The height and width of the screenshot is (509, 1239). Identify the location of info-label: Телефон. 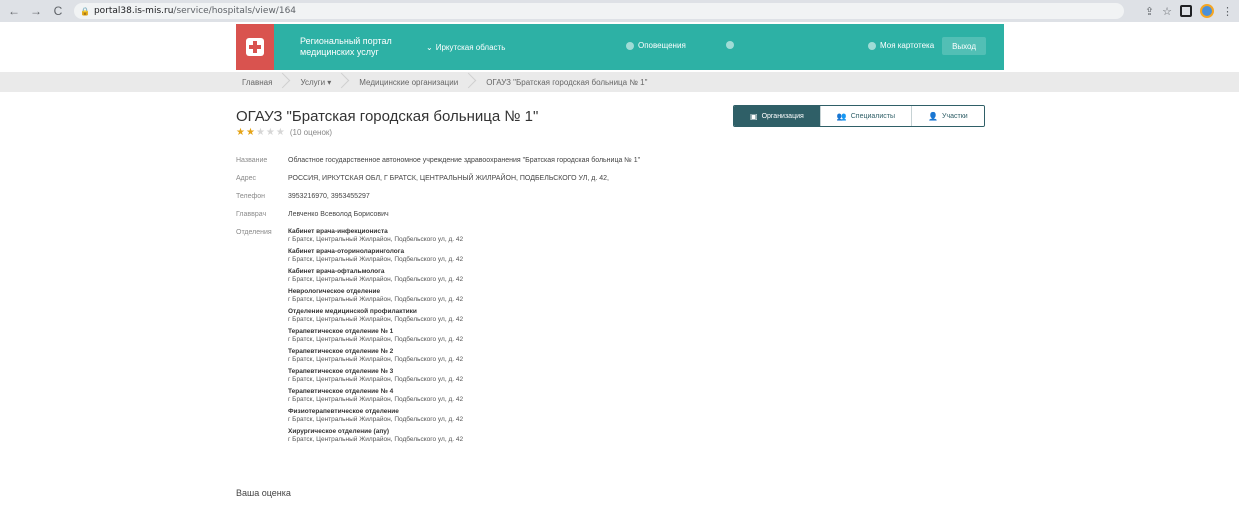
(251, 196).